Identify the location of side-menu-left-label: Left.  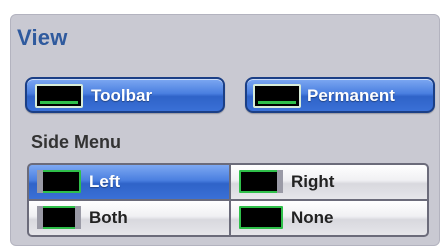
(105, 181).